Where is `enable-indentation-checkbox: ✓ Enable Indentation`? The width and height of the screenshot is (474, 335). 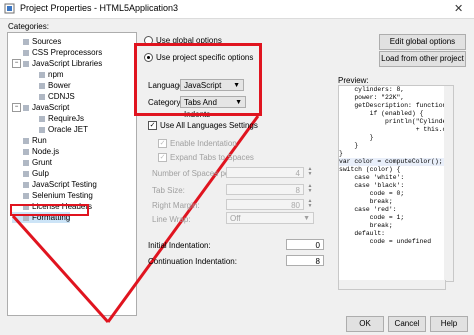
enable-indentation-checkbox: ✓ Enable Indentation is located at coordinates (197, 144).